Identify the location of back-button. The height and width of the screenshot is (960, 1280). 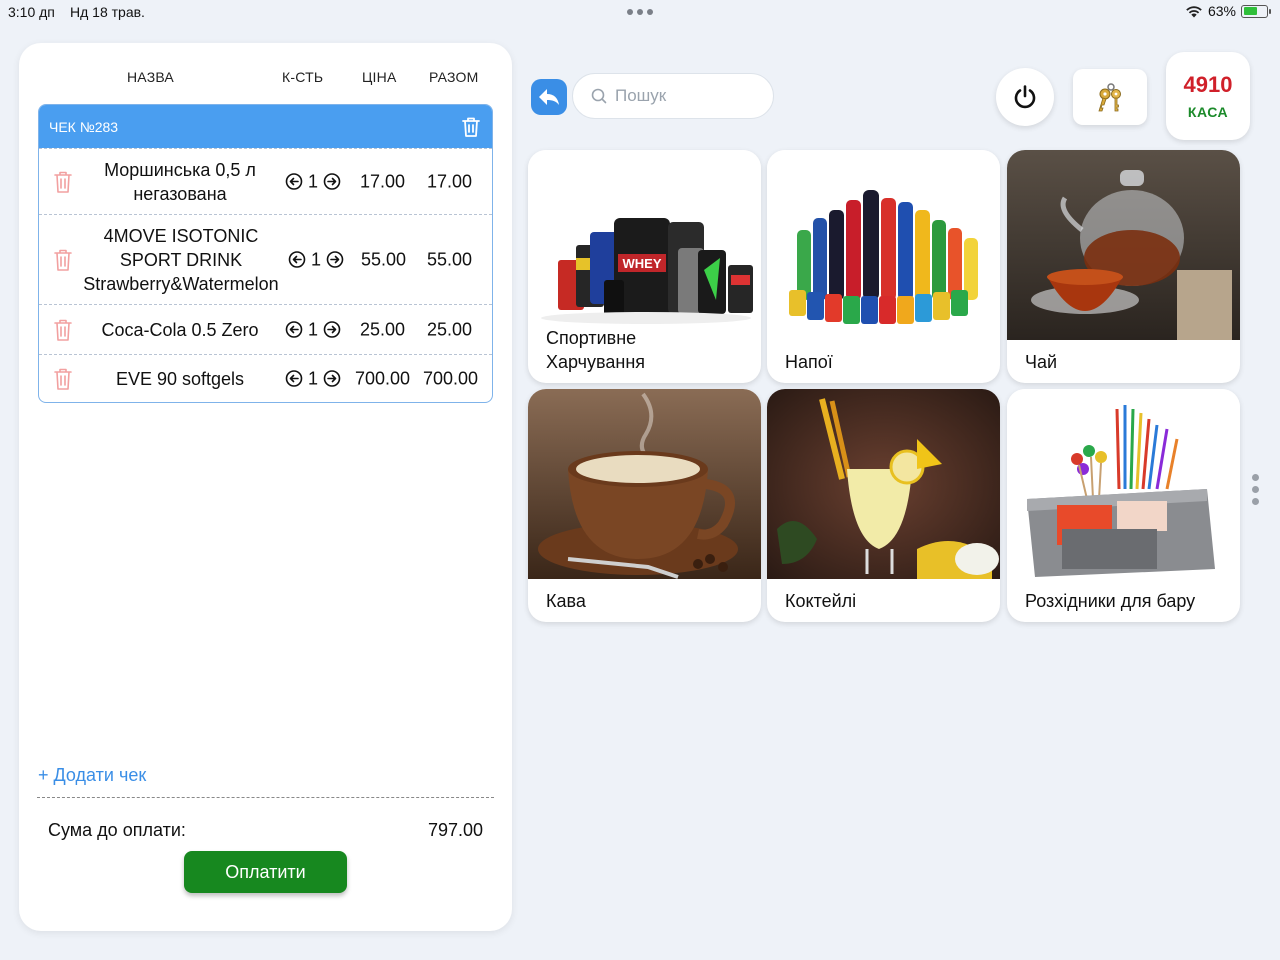
(549, 97).